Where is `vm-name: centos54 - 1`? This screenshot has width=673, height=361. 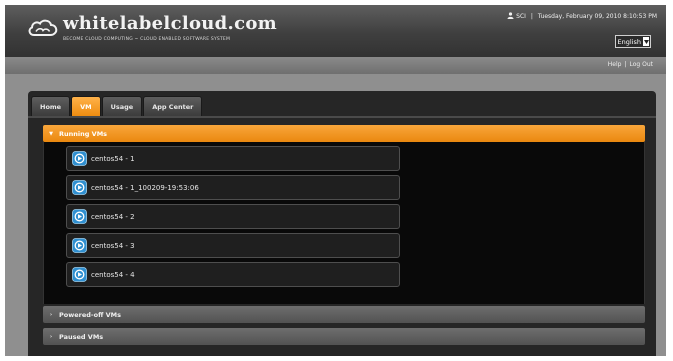
vm-name: centos54 - 1 is located at coordinates (113, 158).